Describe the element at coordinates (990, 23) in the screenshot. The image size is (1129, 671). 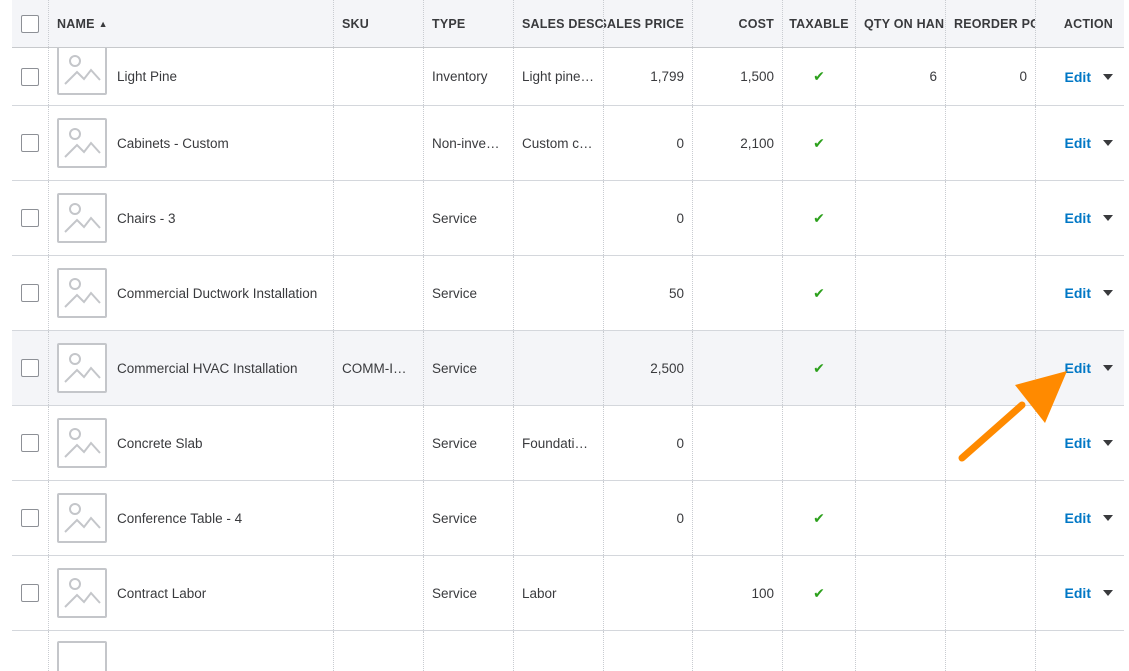
I see `column-header-reorder-point: REORDER POI` at that location.